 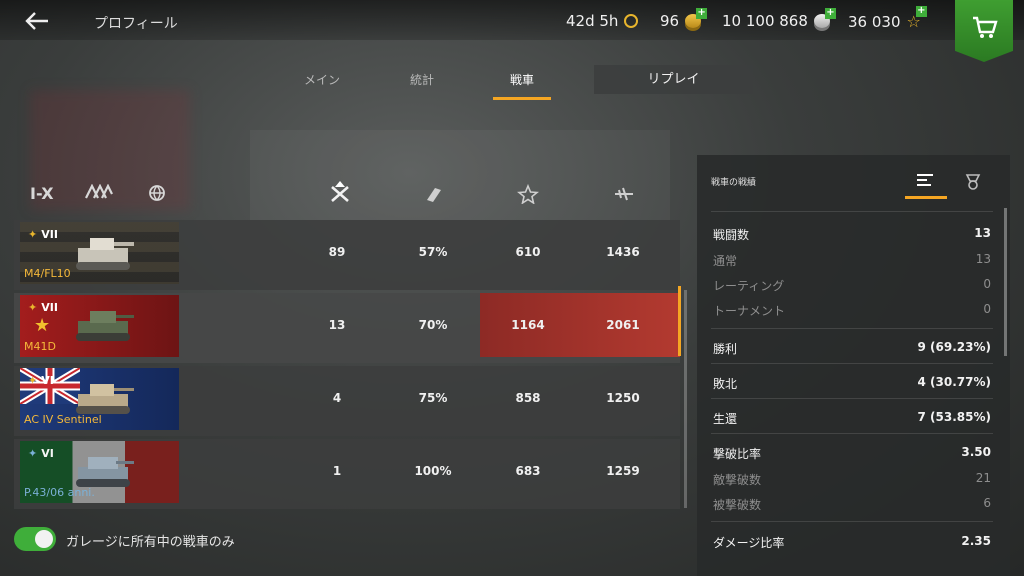 What do you see at coordinates (916, 18) in the screenshot?
I see `star-xp-icon: ☆ +` at bounding box center [916, 18].